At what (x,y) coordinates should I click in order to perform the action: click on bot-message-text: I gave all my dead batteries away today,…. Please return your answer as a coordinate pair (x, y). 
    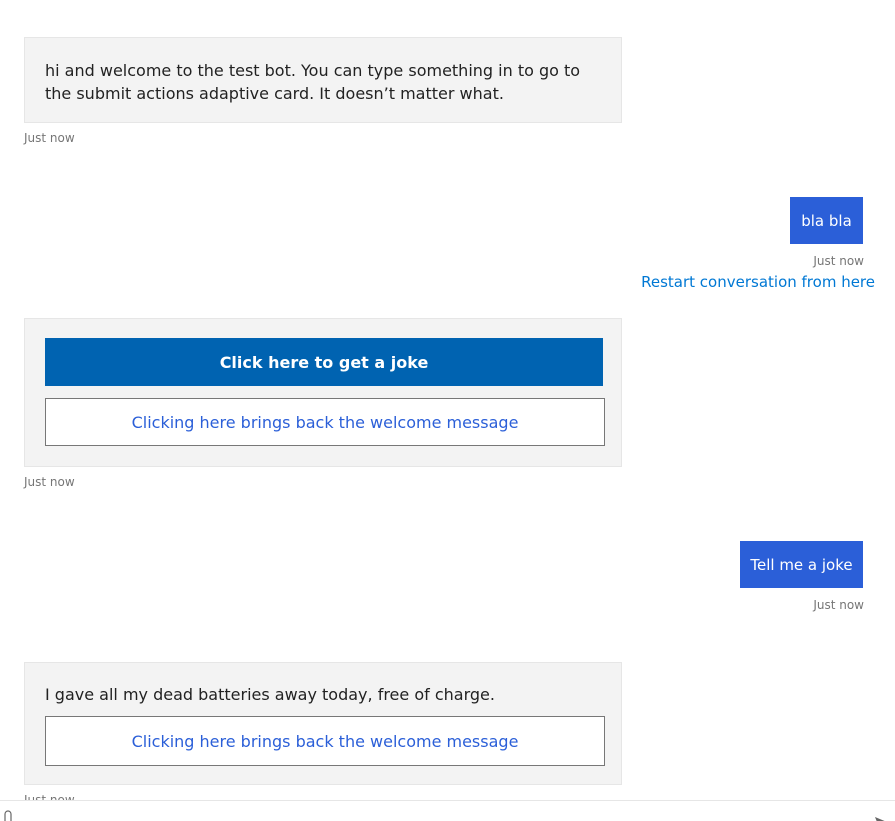
    Looking at the image, I should click on (270, 694).